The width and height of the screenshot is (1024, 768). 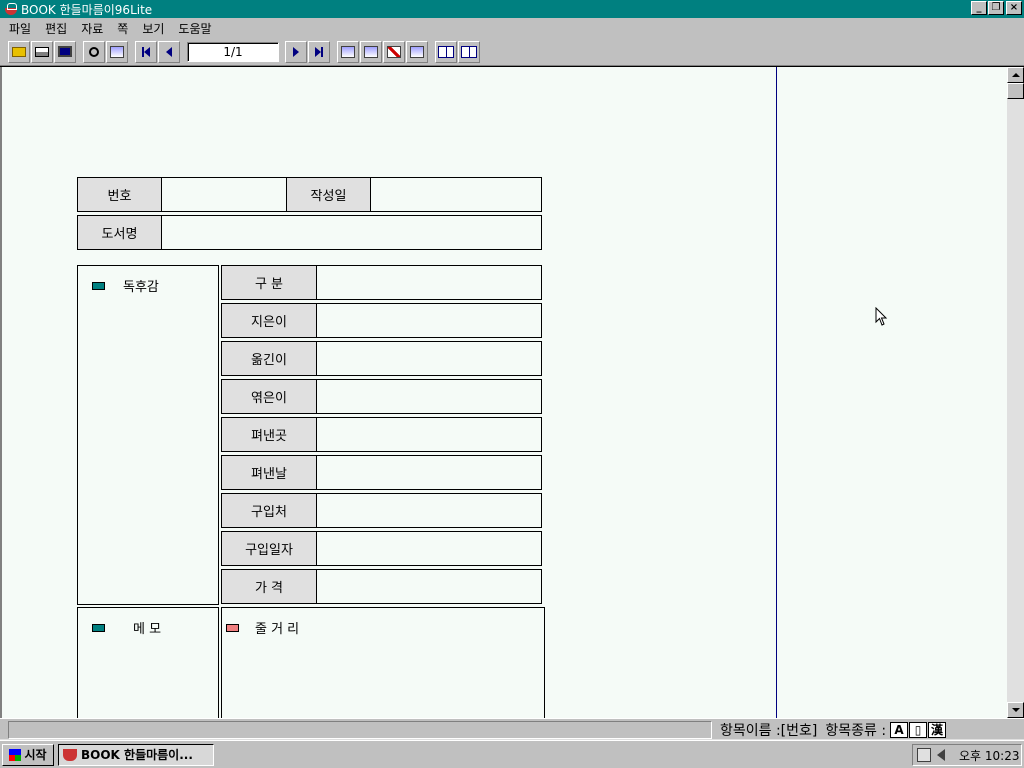 I want to click on field-label-publish-date: 펴낸날, so click(x=269, y=472).